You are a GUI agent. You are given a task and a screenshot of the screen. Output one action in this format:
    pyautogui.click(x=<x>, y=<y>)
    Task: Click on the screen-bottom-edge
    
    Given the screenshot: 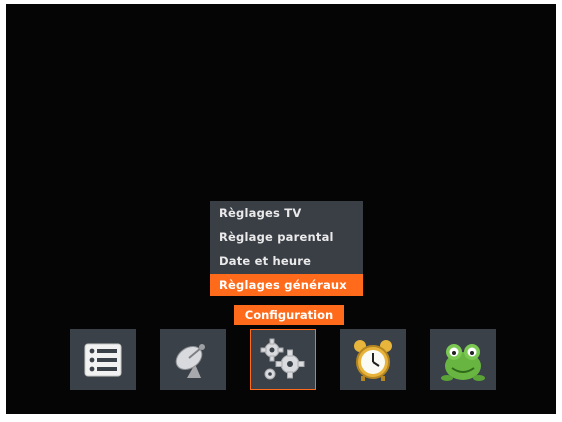 What is the action you would take?
    pyautogui.click(x=281, y=418)
    